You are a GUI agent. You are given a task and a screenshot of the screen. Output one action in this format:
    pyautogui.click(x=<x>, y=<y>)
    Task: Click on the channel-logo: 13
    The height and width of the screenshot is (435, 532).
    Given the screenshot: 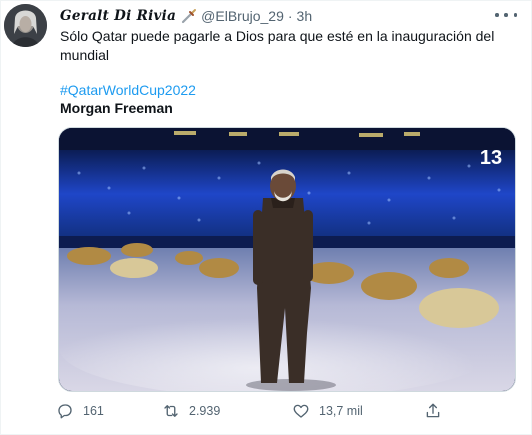 What is the action you would take?
    pyautogui.click(x=491, y=158)
    